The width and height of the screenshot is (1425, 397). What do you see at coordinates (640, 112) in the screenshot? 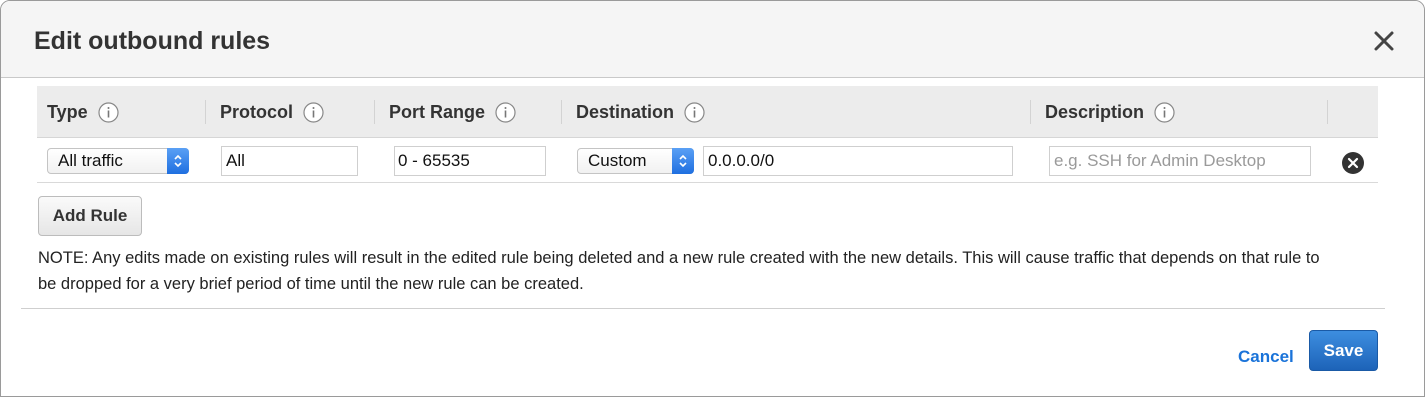
I see `header-destination: Destination` at bounding box center [640, 112].